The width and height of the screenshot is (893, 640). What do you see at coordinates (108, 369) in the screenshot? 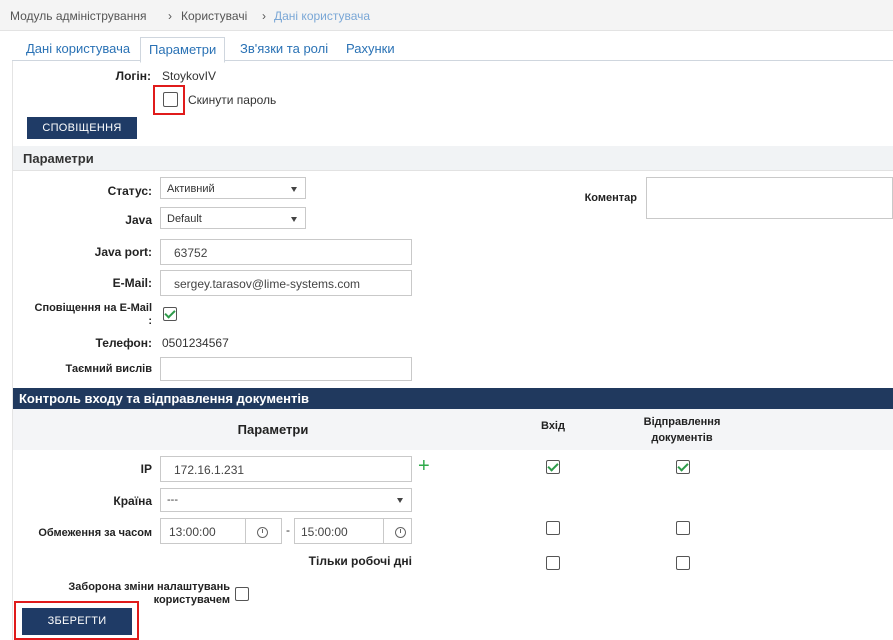
I see `secret-phrase-label: Таємний вислів` at bounding box center [108, 369].